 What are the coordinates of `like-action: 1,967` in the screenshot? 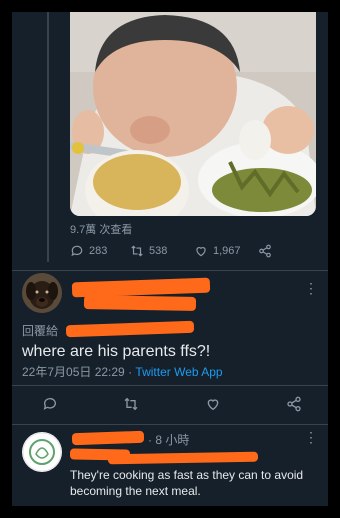 It's located at (226, 251).